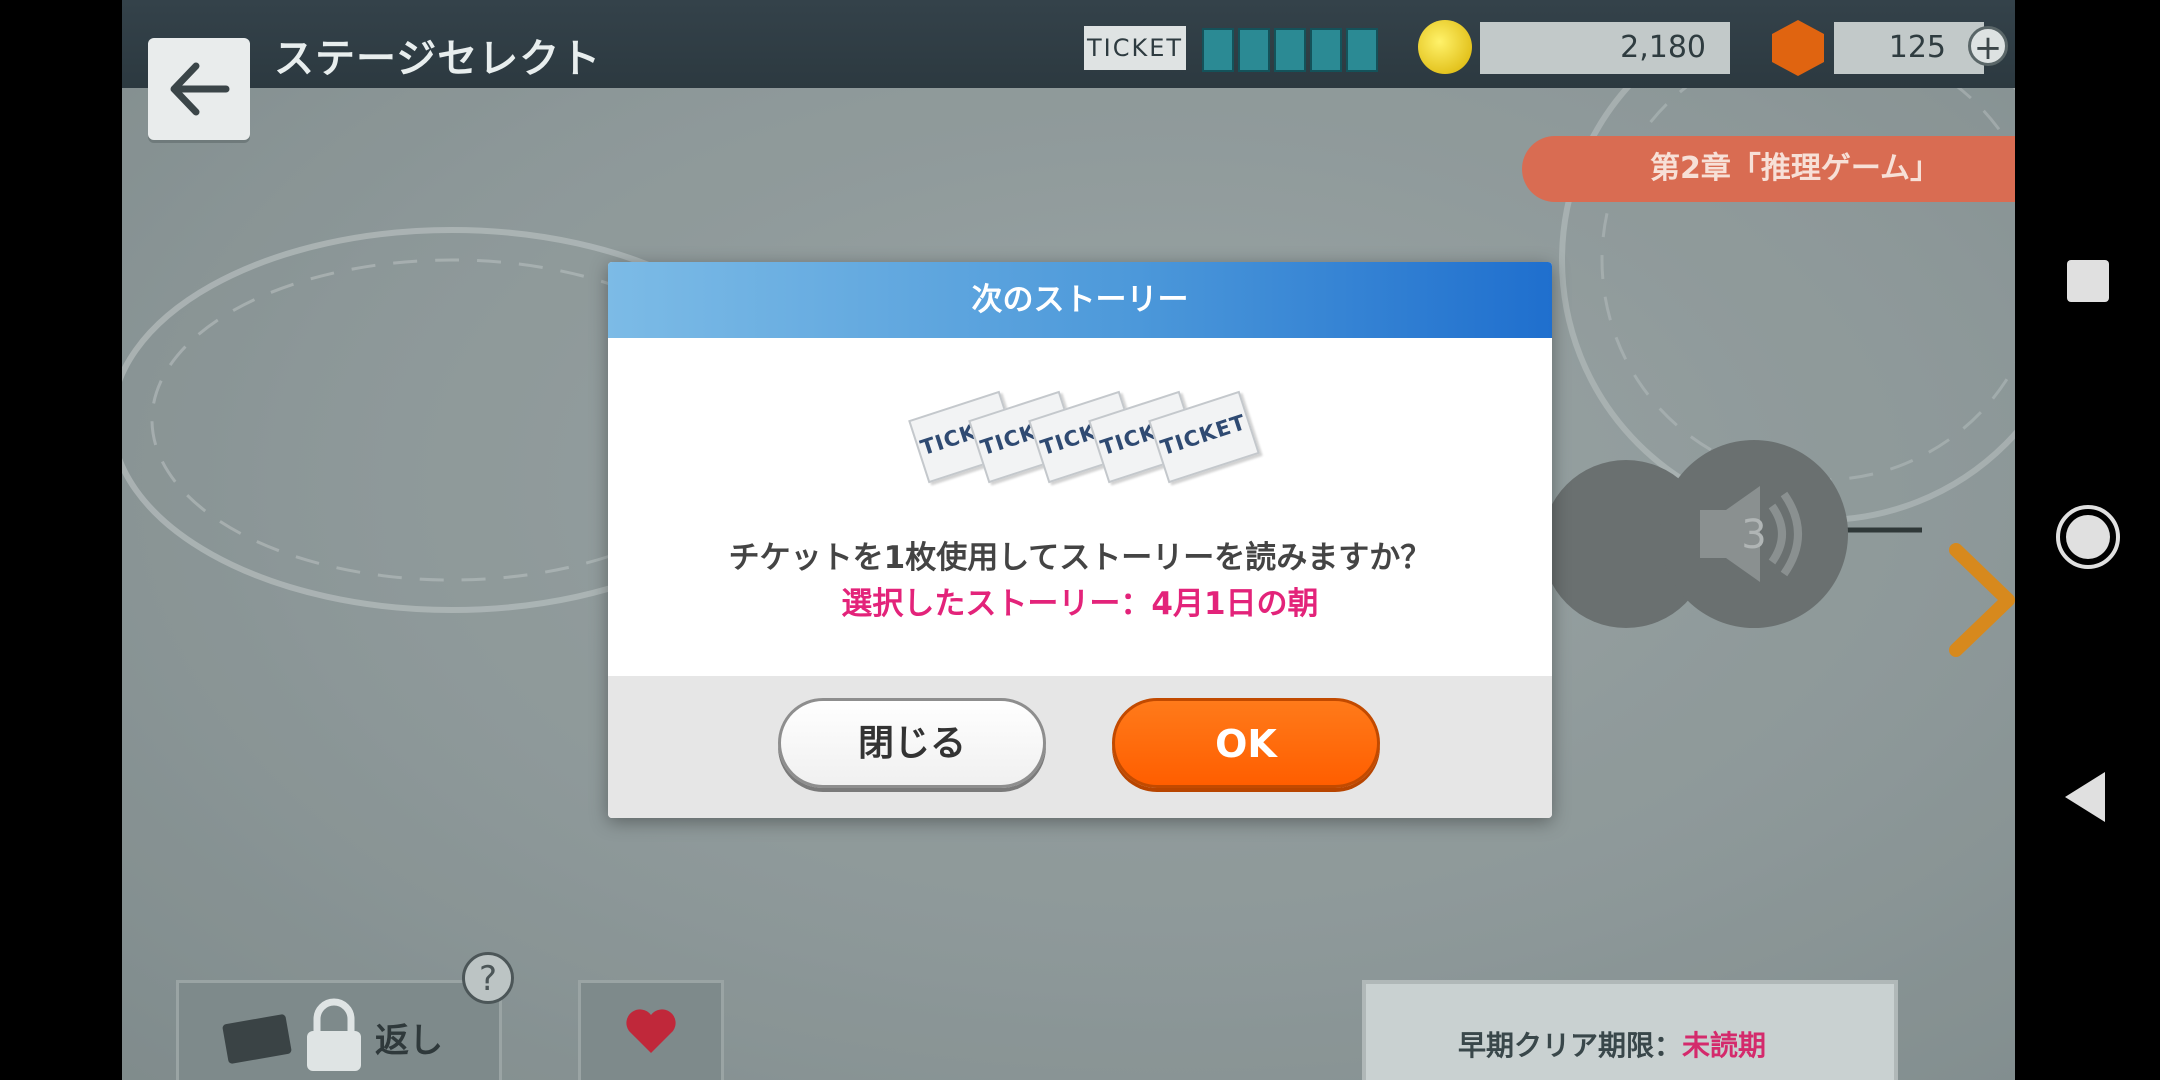 The image size is (2160, 1080). What do you see at coordinates (2088, 537) in the screenshot?
I see `home-icon` at bounding box center [2088, 537].